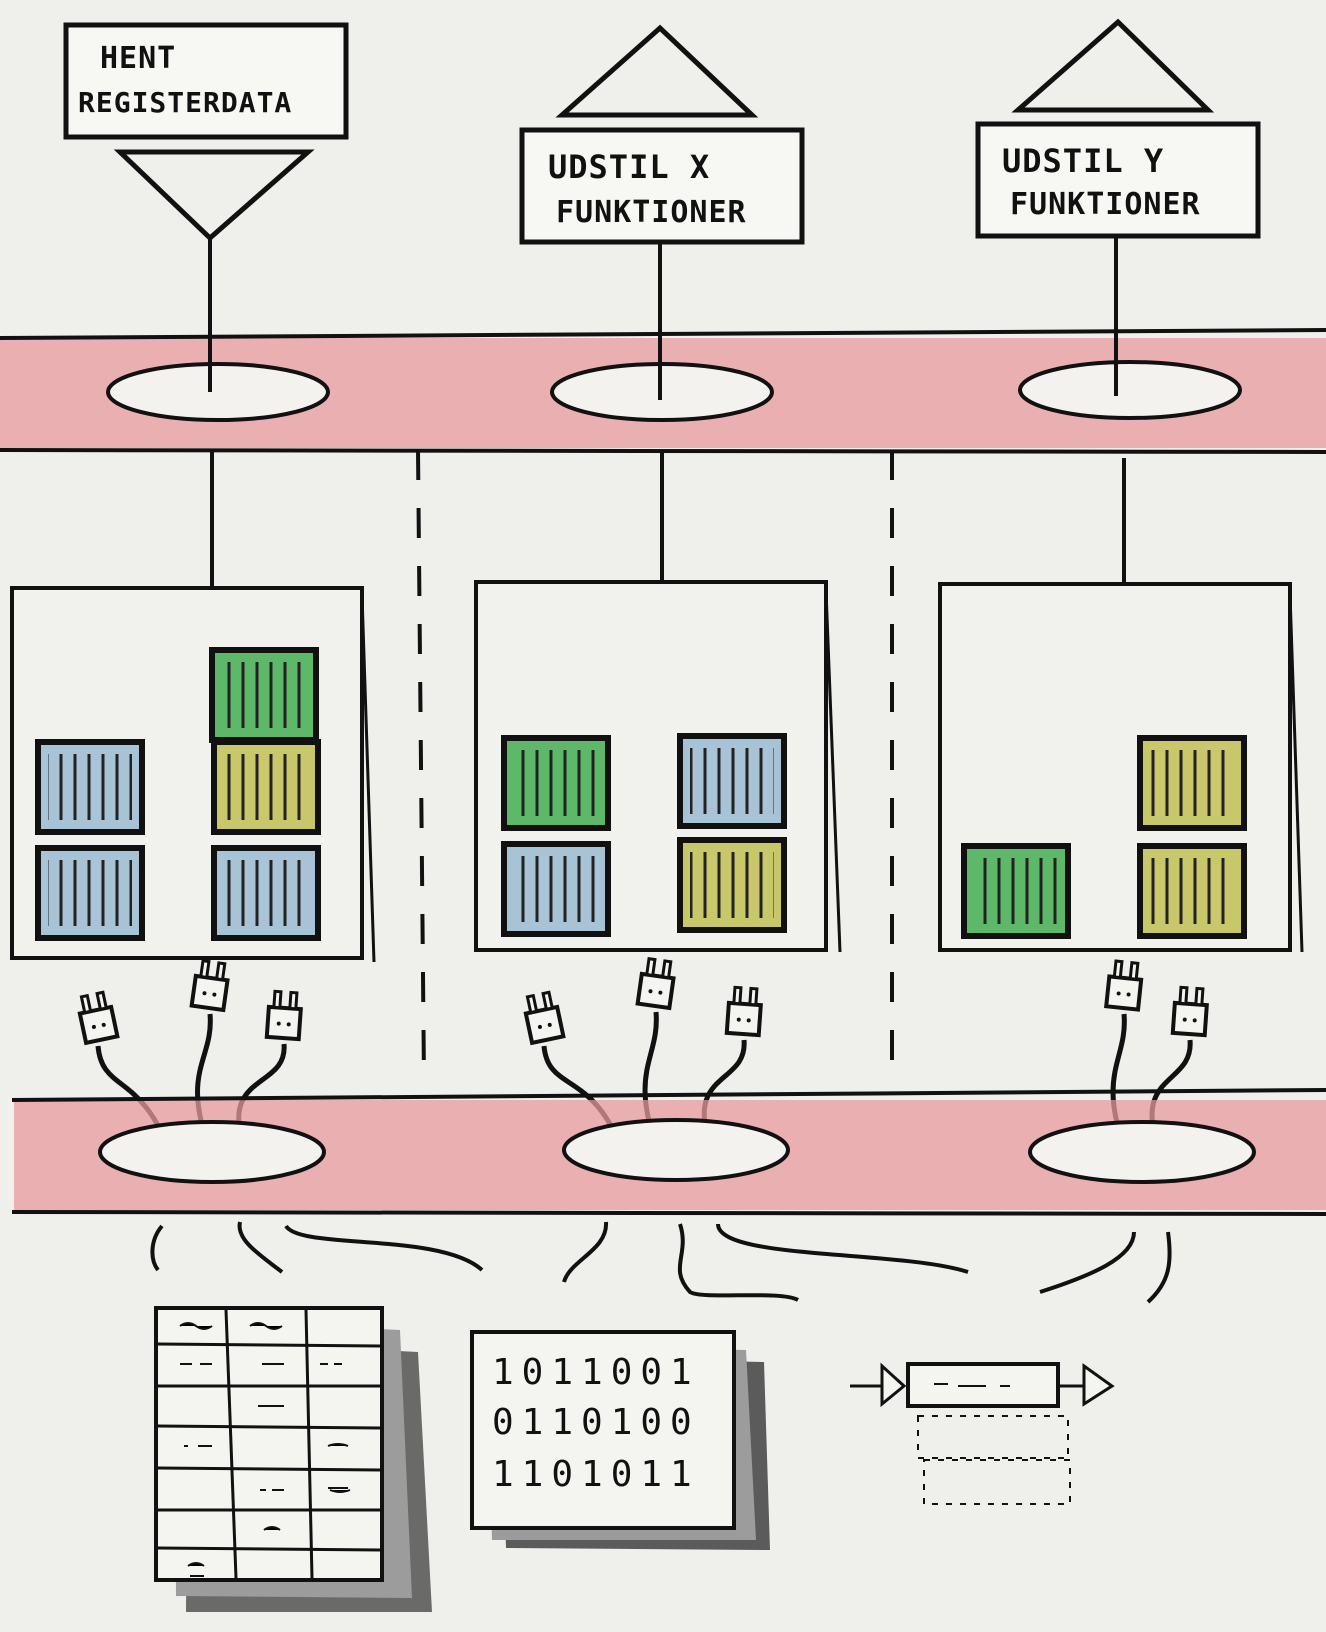  I want to click on upper-integration-band, so click(663, 391).